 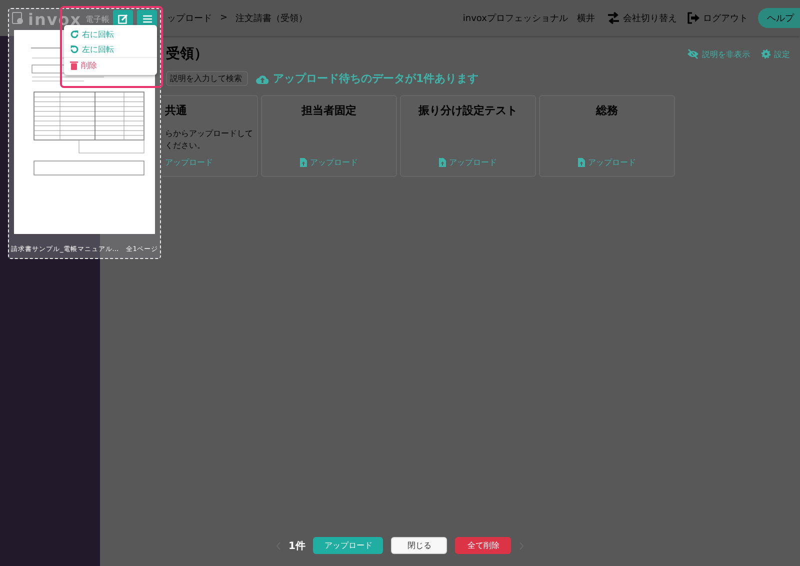 I want to click on card-title: 総務, so click(x=607, y=110).